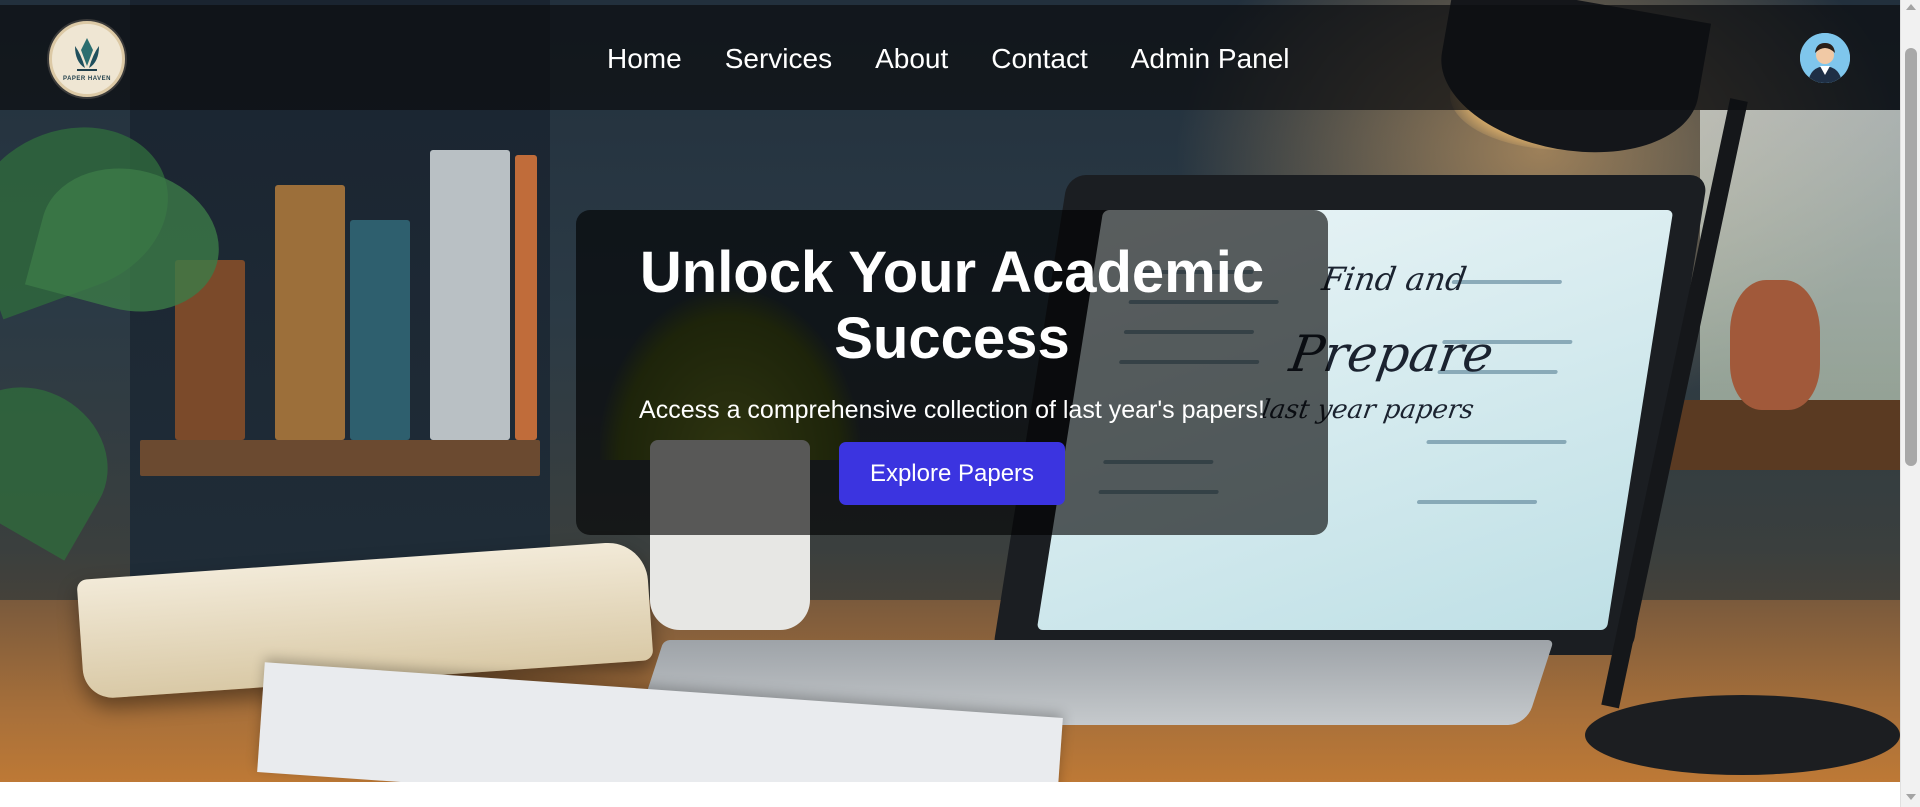 The image size is (1920, 807). What do you see at coordinates (644, 59) in the screenshot?
I see `nav-link-home: Home` at bounding box center [644, 59].